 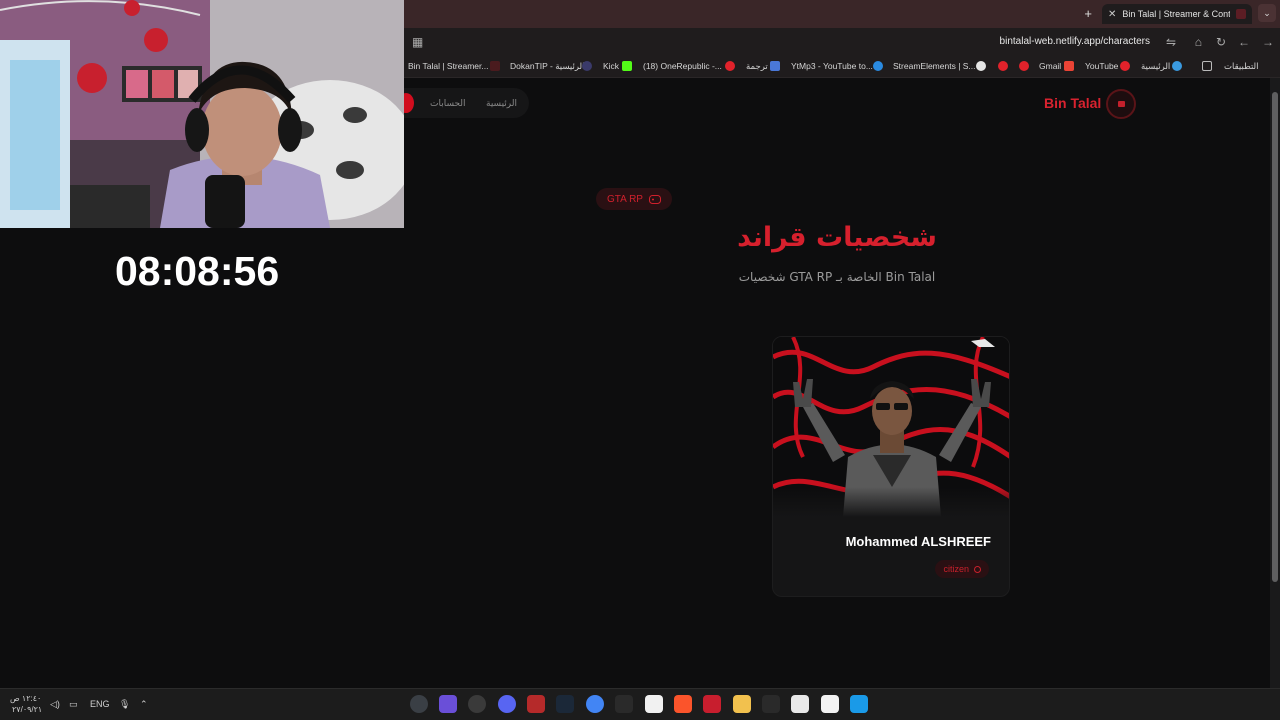 I want to click on browser-tab-bar: + ✕ Bin Talal | Streamer & Content C ⌄, so click(x=842, y=14).